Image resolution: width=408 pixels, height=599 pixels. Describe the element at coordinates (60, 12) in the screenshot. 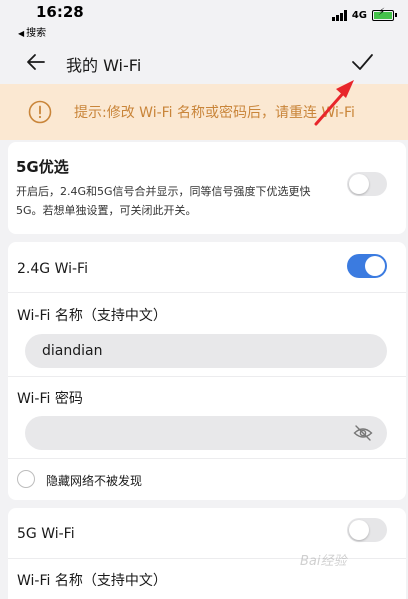

I see `status-time: 16:28` at that location.